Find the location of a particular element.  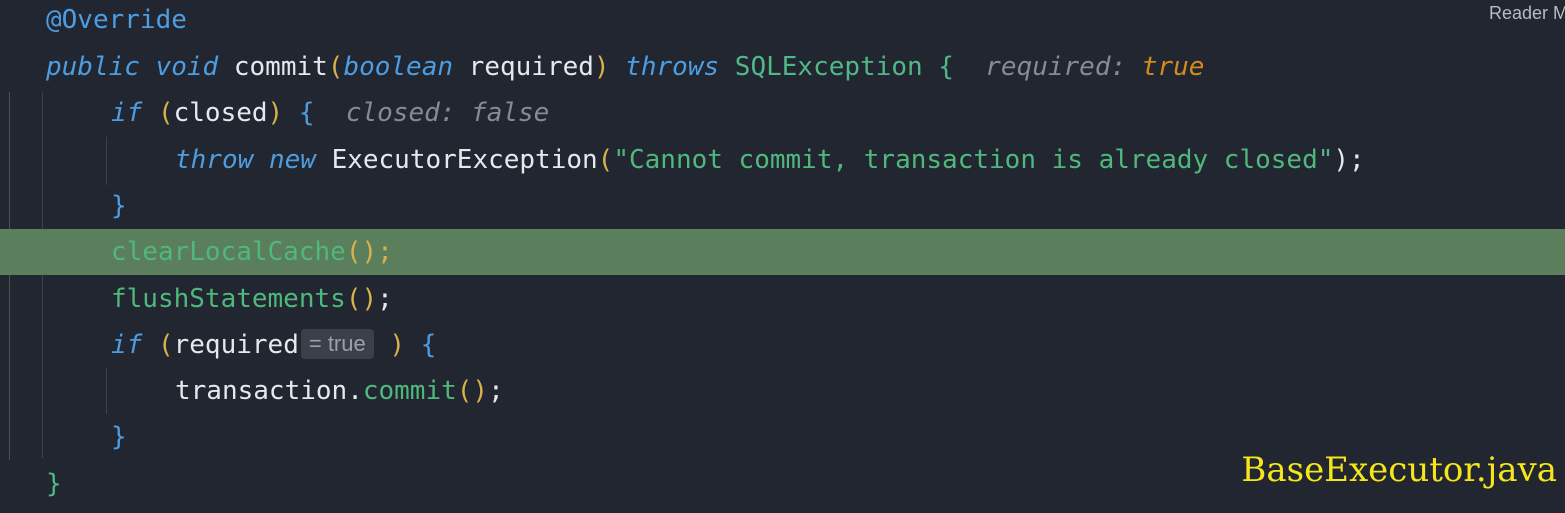

debug-hint-label: closed: is located at coordinates (400, 113).